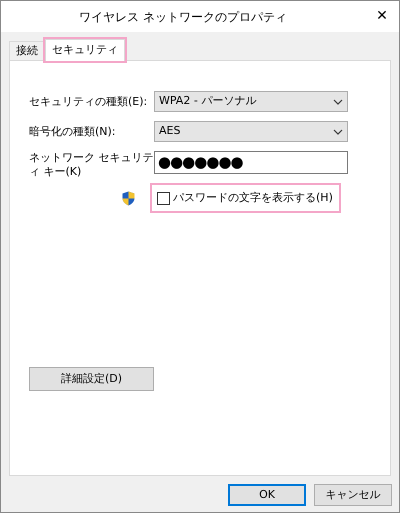  Describe the element at coordinates (251, 101) in the screenshot. I see `dropdown: WPA2 - パーソナル` at that location.